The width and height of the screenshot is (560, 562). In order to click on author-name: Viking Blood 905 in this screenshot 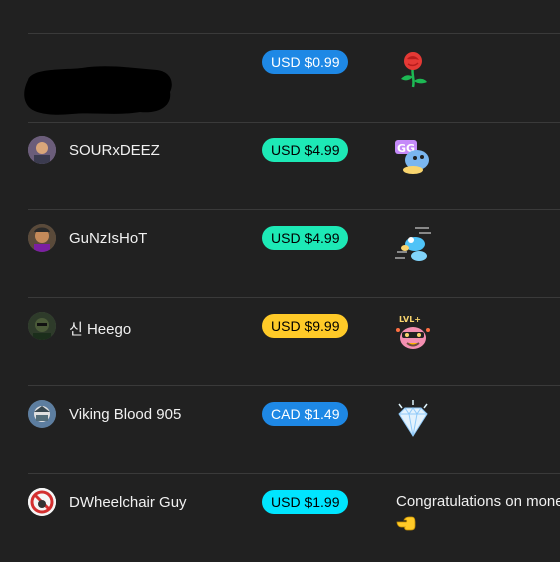, I will do `click(125, 414)`.